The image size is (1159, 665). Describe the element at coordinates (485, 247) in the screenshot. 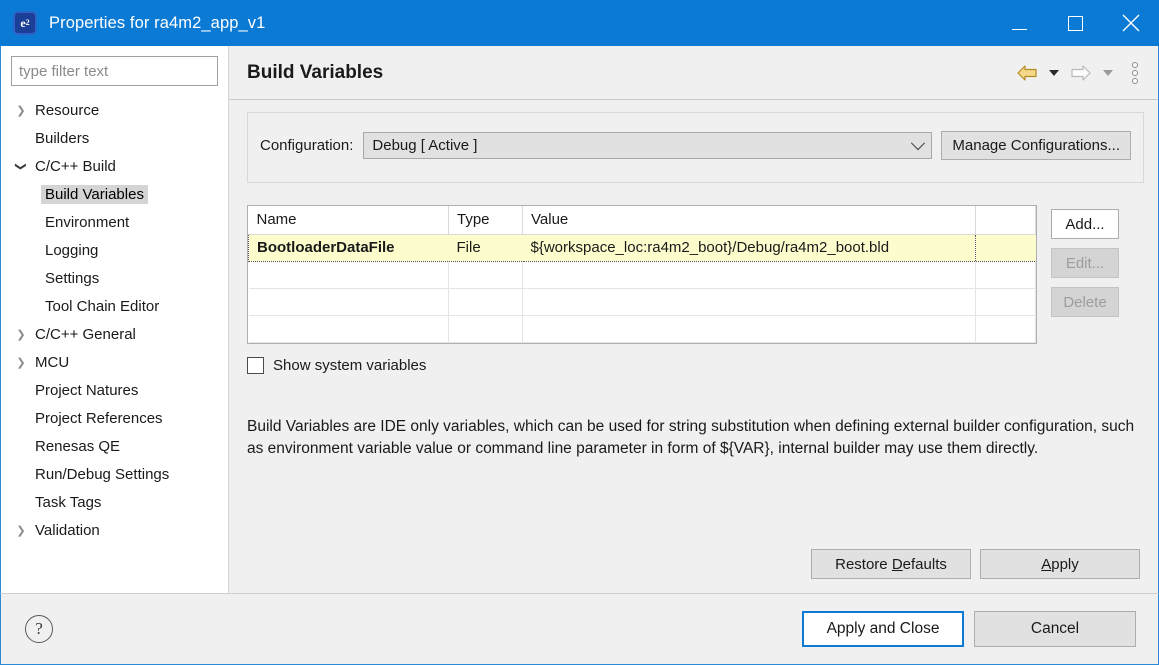

I see `cell-type: File` at that location.